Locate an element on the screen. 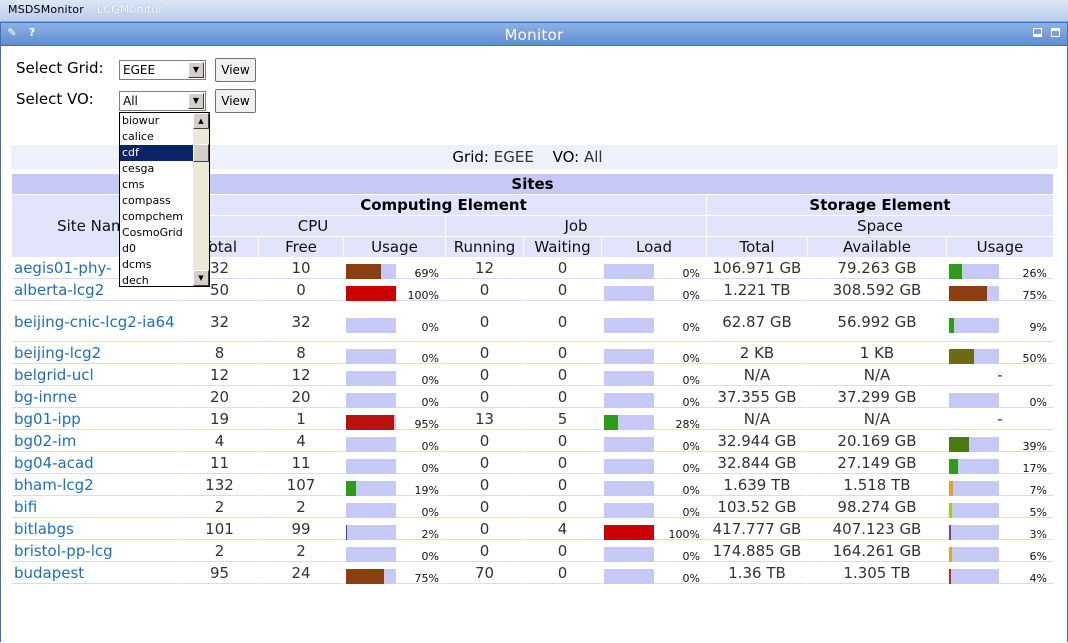 The height and width of the screenshot is (643, 1068). space-available-cell: 27.149 GB is located at coordinates (877, 463).